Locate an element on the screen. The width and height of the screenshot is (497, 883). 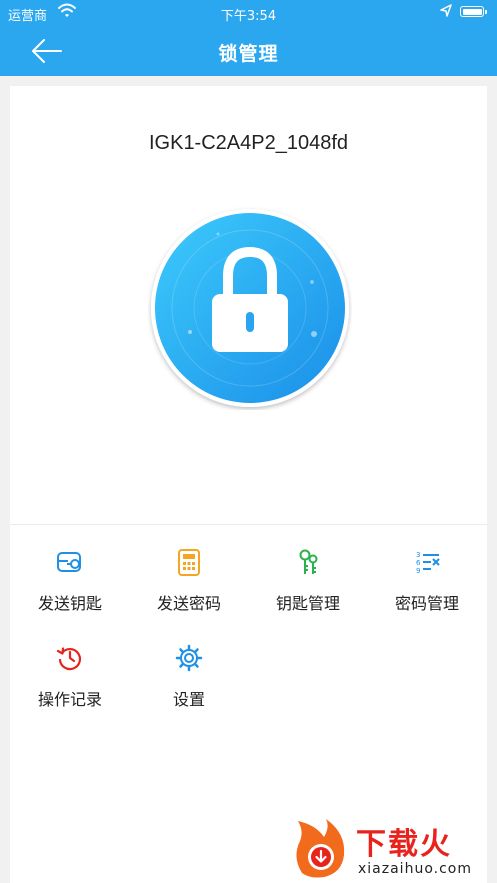
settings-button: 设置 is located at coordinates (189, 684).